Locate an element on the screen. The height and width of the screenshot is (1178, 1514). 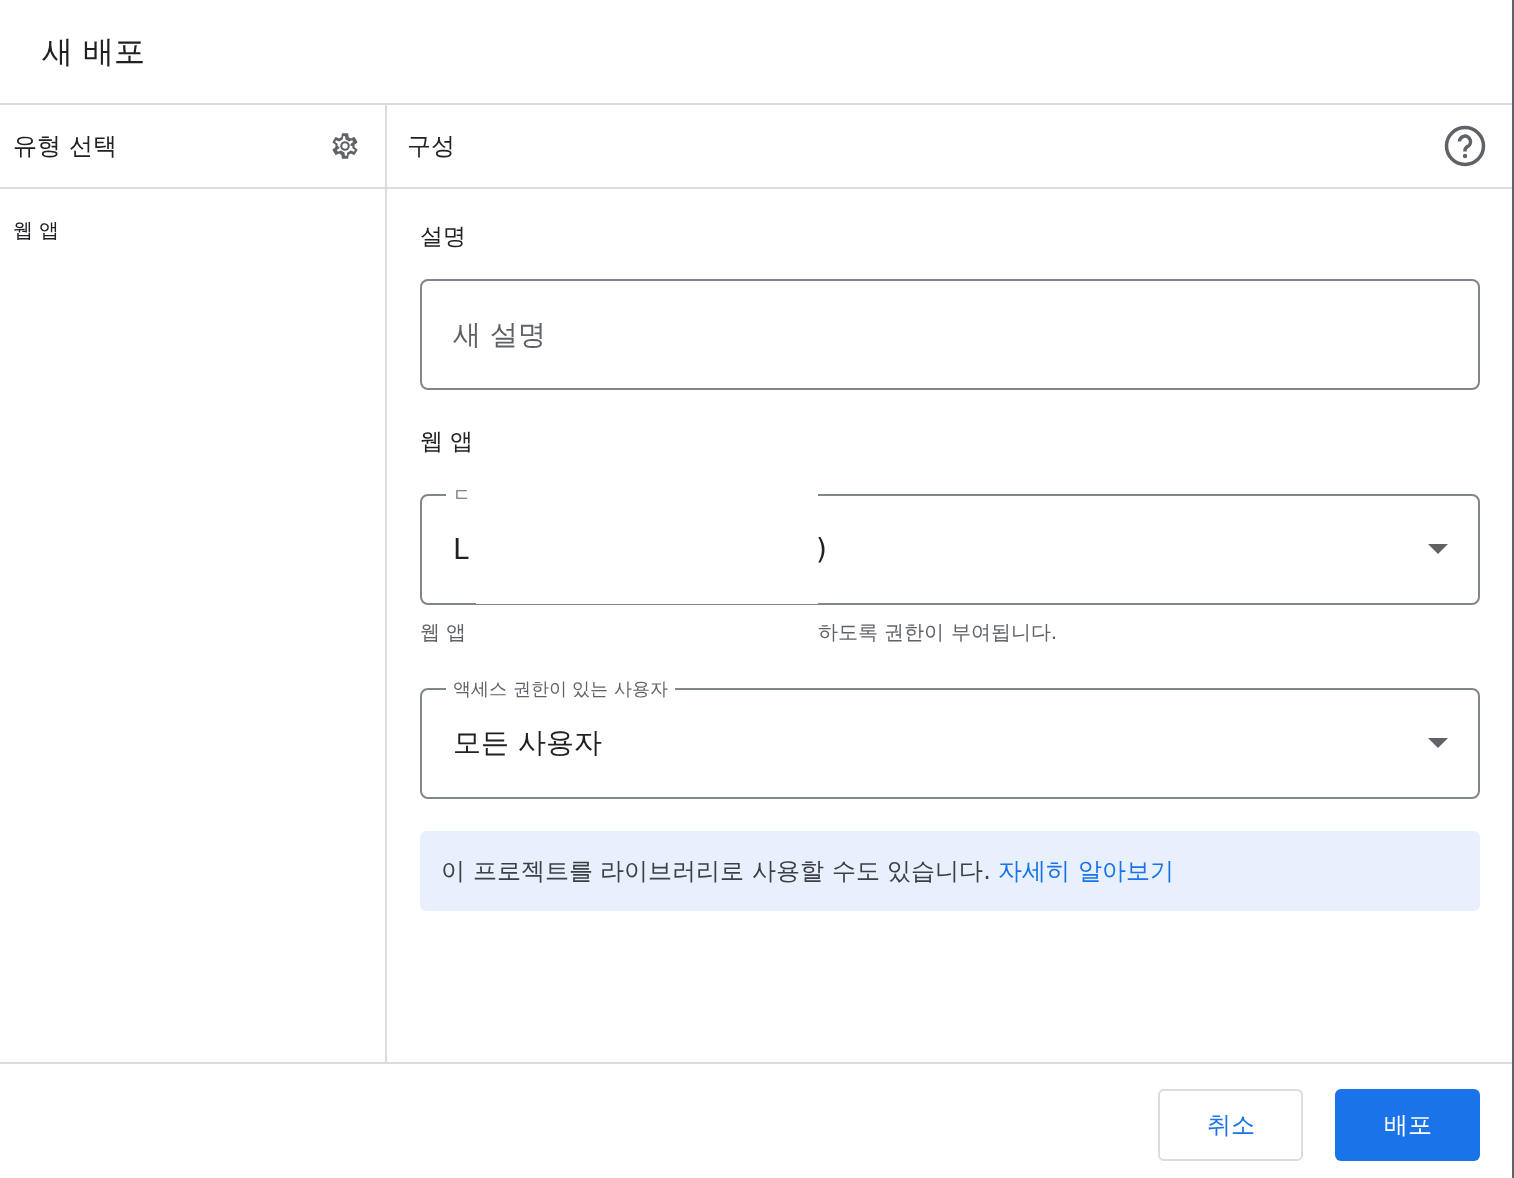
panel-title: 유형 선택 is located at coordinates (65, 146).